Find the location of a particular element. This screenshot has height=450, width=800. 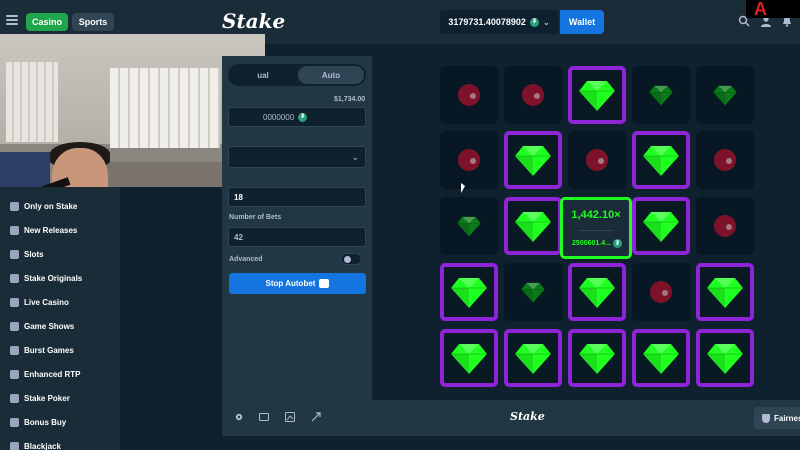

mouse-cursor is located at coordinates (463, 188).